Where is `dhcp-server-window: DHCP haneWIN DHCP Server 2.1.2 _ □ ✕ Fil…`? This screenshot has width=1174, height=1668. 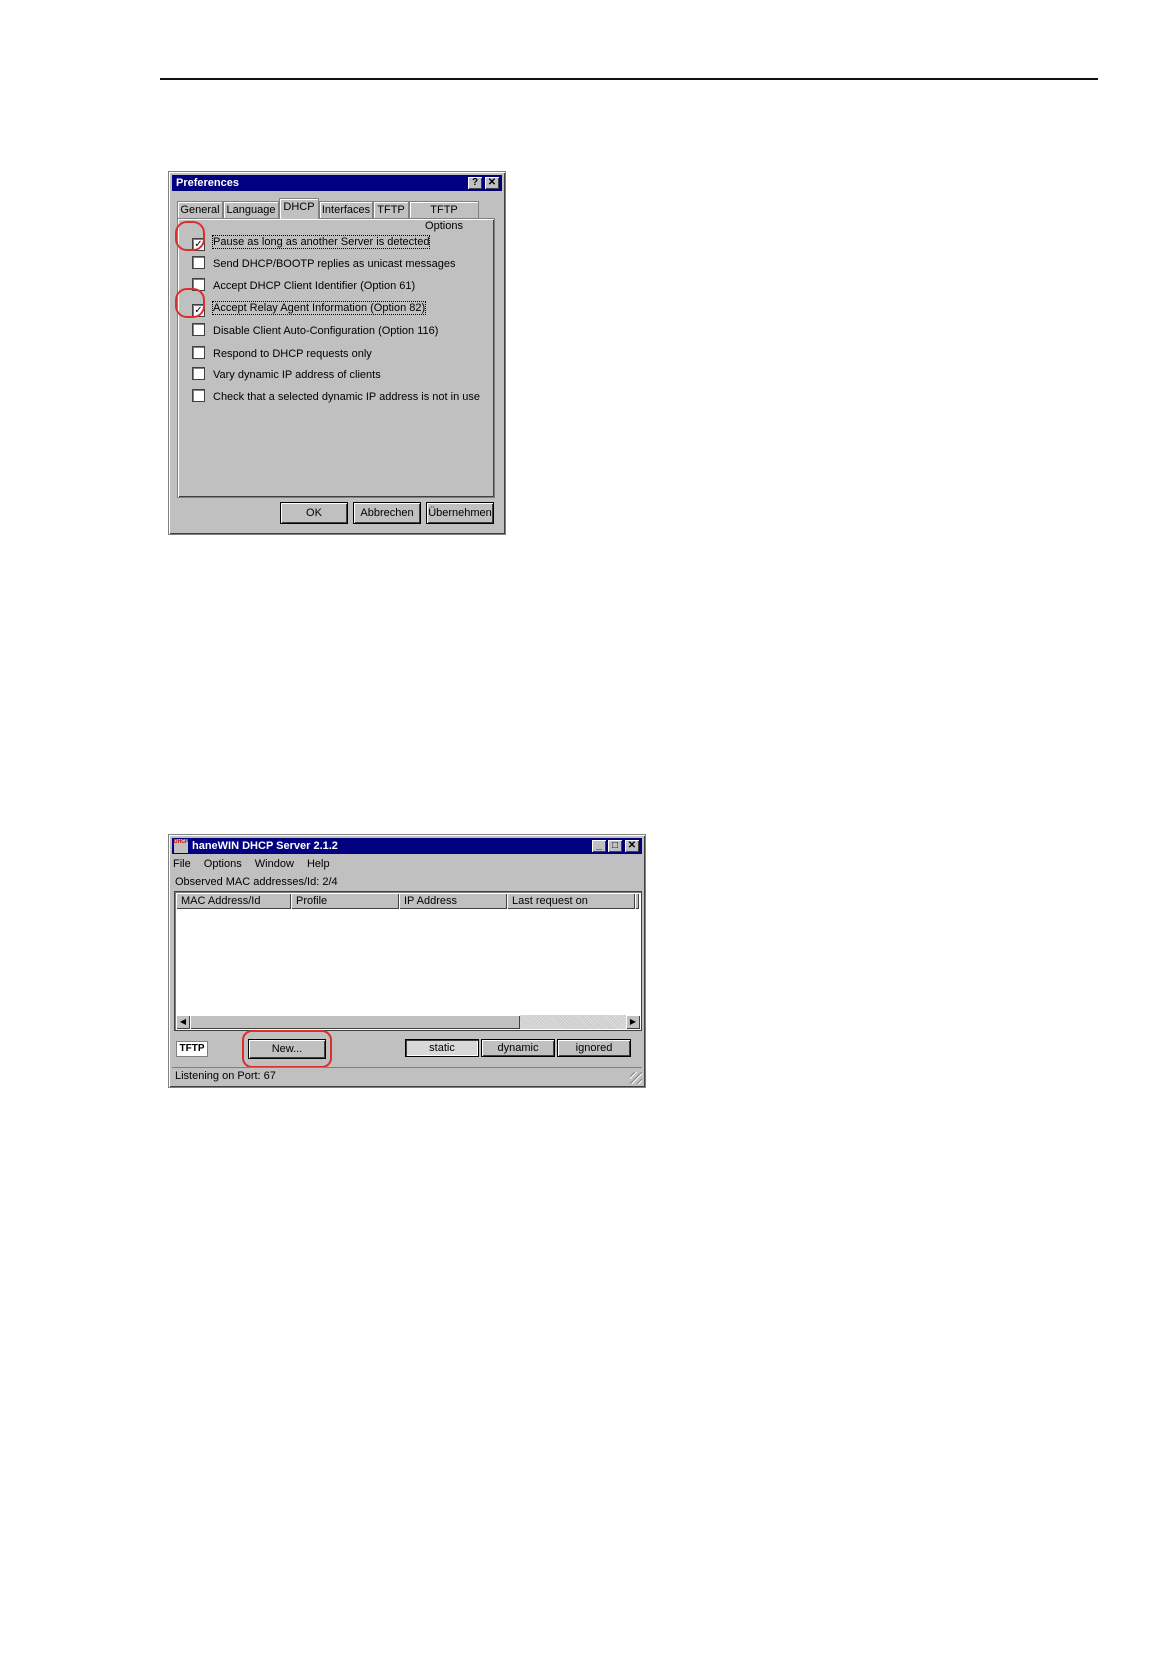 dhcp-server-window: DHCP haneWIN DHCP Server 2.1.2 _ □ ✕ Fil… is located at coordinates (407, 961).